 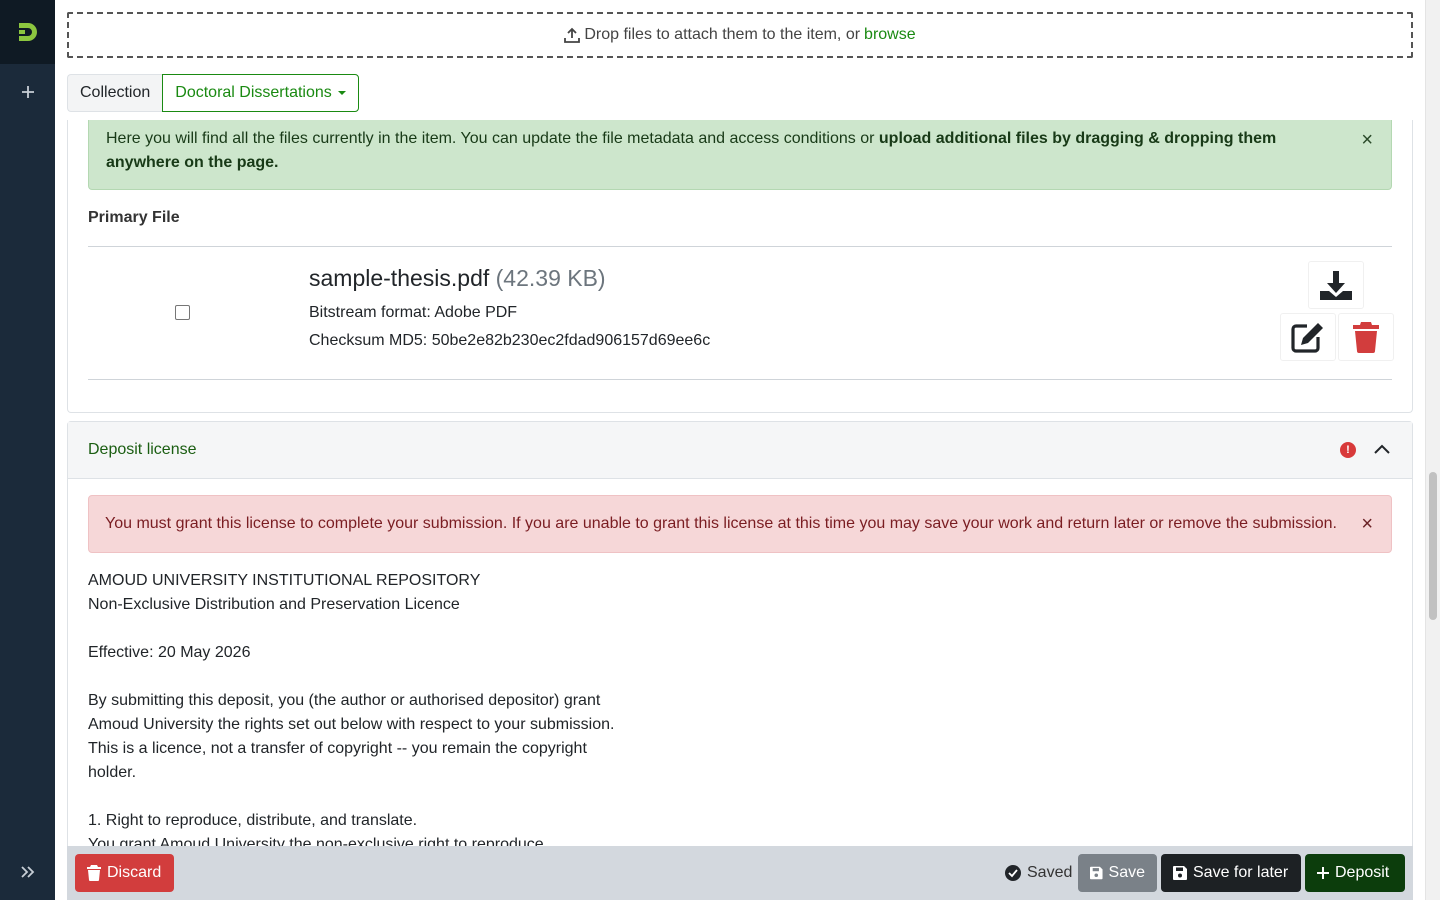 What do you see at coordinates (1348, 450) in the screenshot?
I see `error-icon: !` at bounding box center [1348, 450].